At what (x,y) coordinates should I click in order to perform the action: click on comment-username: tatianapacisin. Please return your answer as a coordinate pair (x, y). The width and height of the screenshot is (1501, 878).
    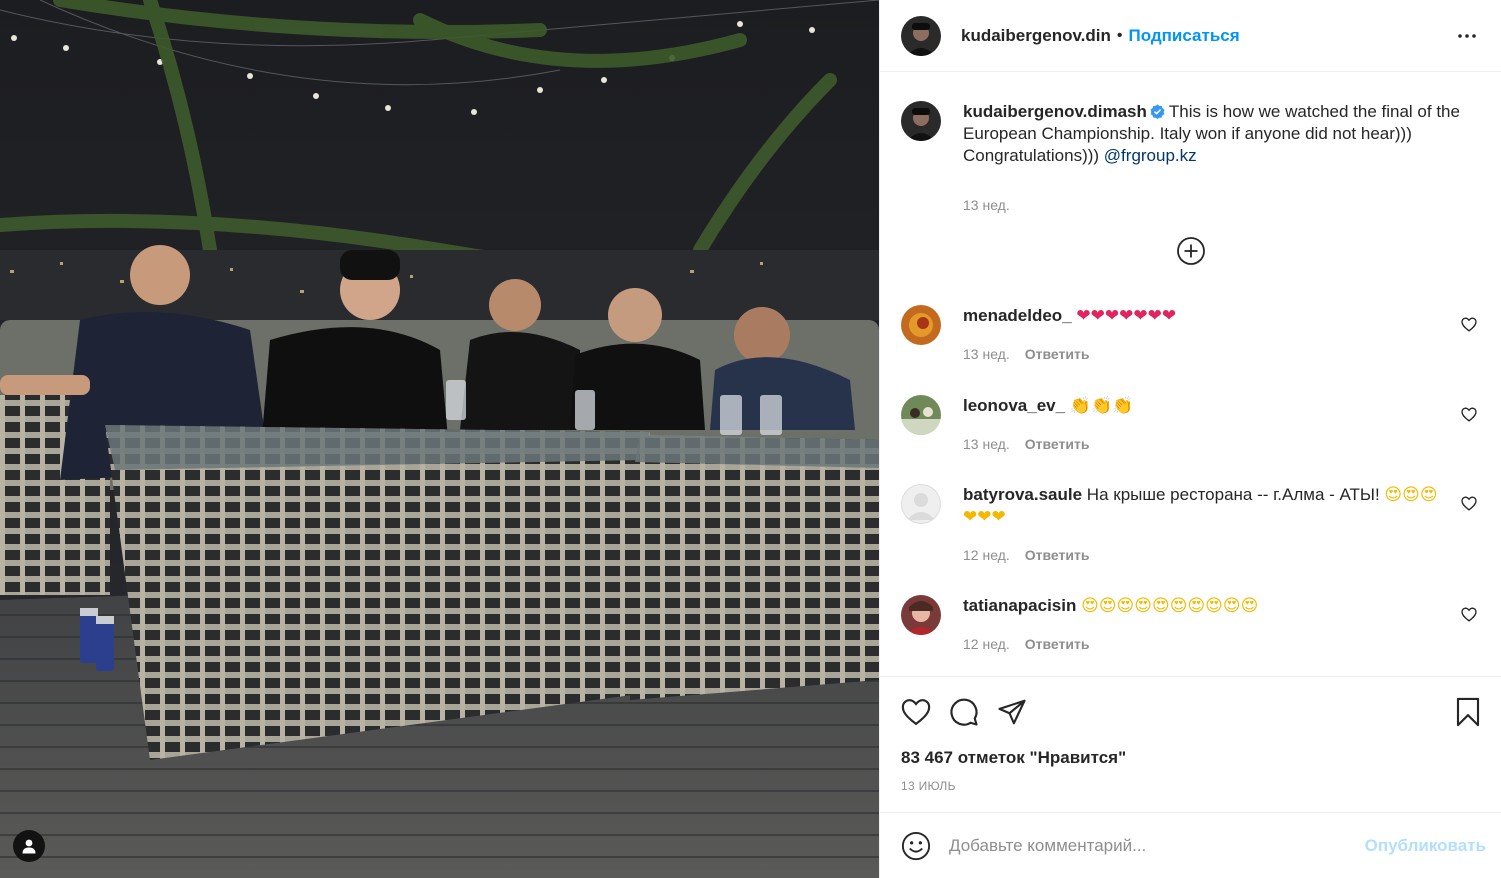
    Looking at the image, I should click on (1019, 605).